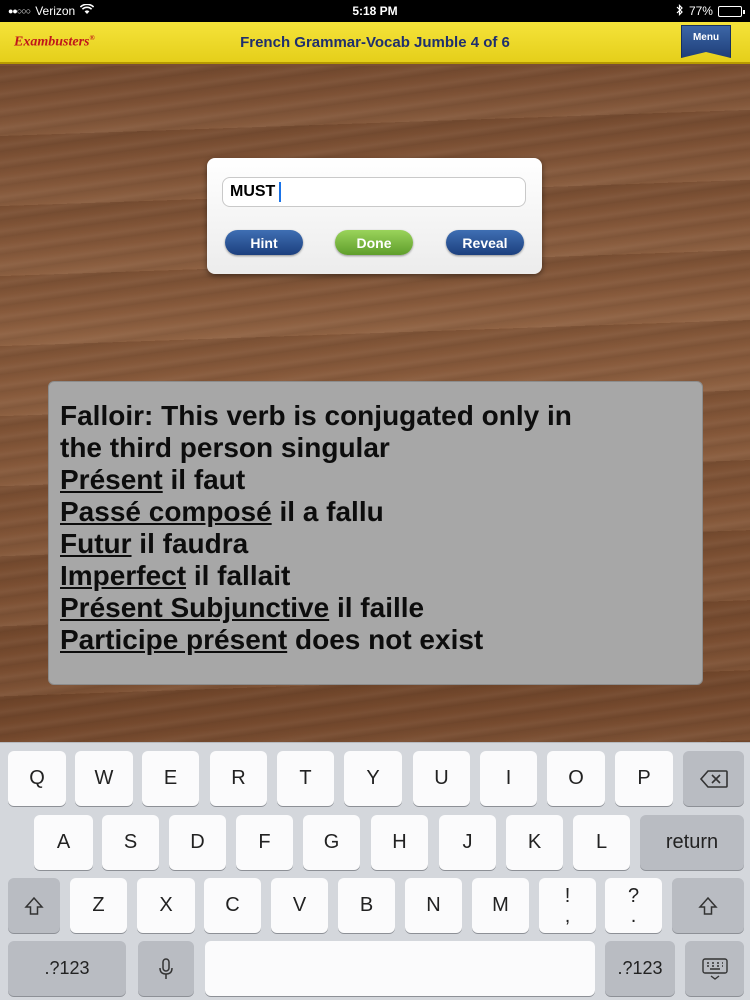 Image resolution: width=750 pixels, height=1000 pixels. I want to click on key-f: F, so click(264, 842).